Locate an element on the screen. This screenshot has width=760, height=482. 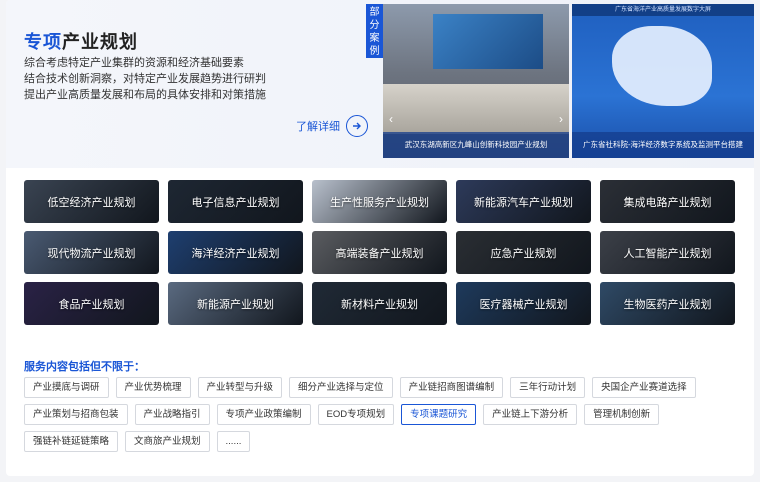
industry-tile-label: 海洋经济产业规划 is located at coordinates (235, 253).